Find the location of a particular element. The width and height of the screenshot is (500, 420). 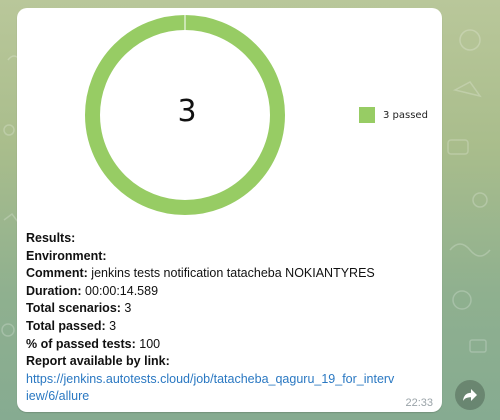

message-time: 22:33 is located at coordinates (419, 403).